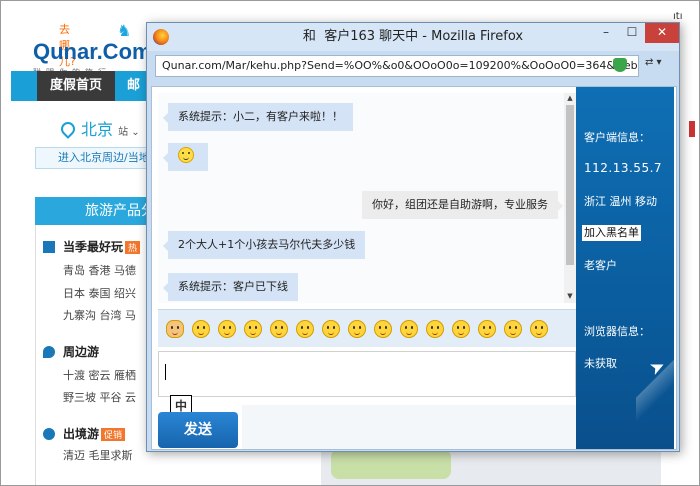 The width and height of the screenshot is (700, 486). I want to click on chat-message: 系统提示：客户已下线, so click(230, 287).